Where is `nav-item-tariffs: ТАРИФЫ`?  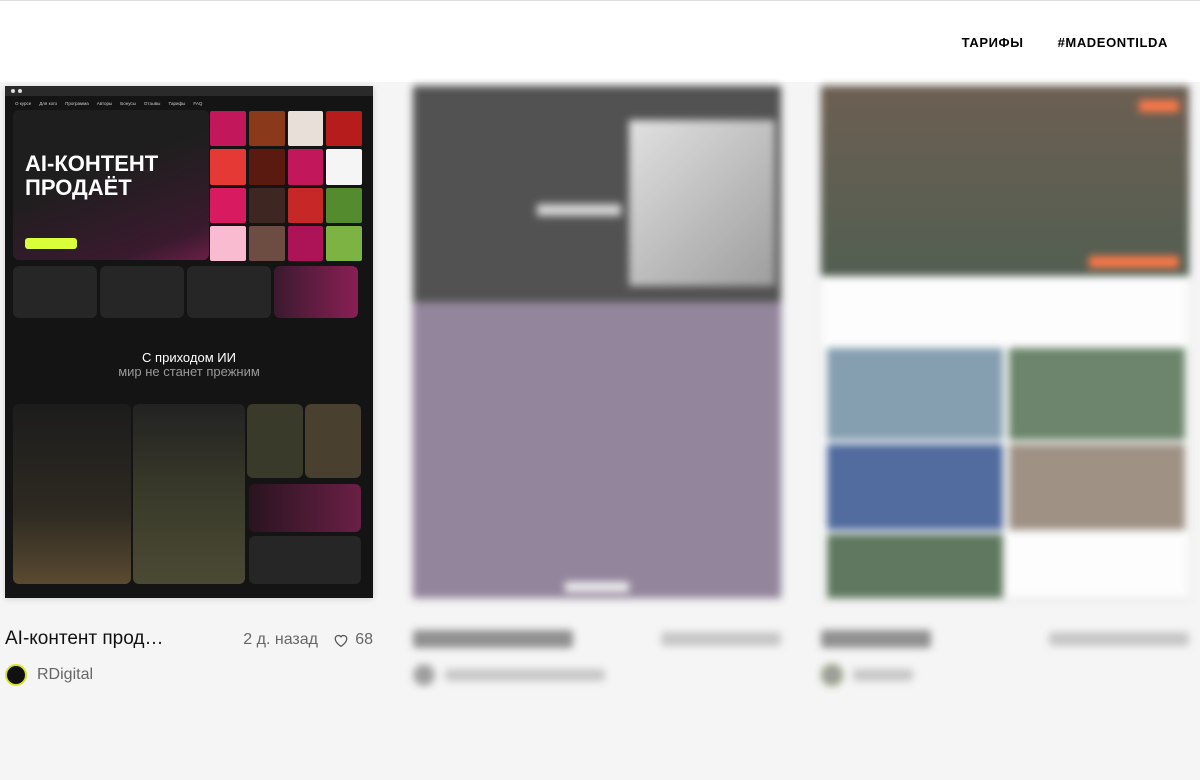
nav-item-tariffs: ТАРИФЫ is located at coordinates (993, 42).